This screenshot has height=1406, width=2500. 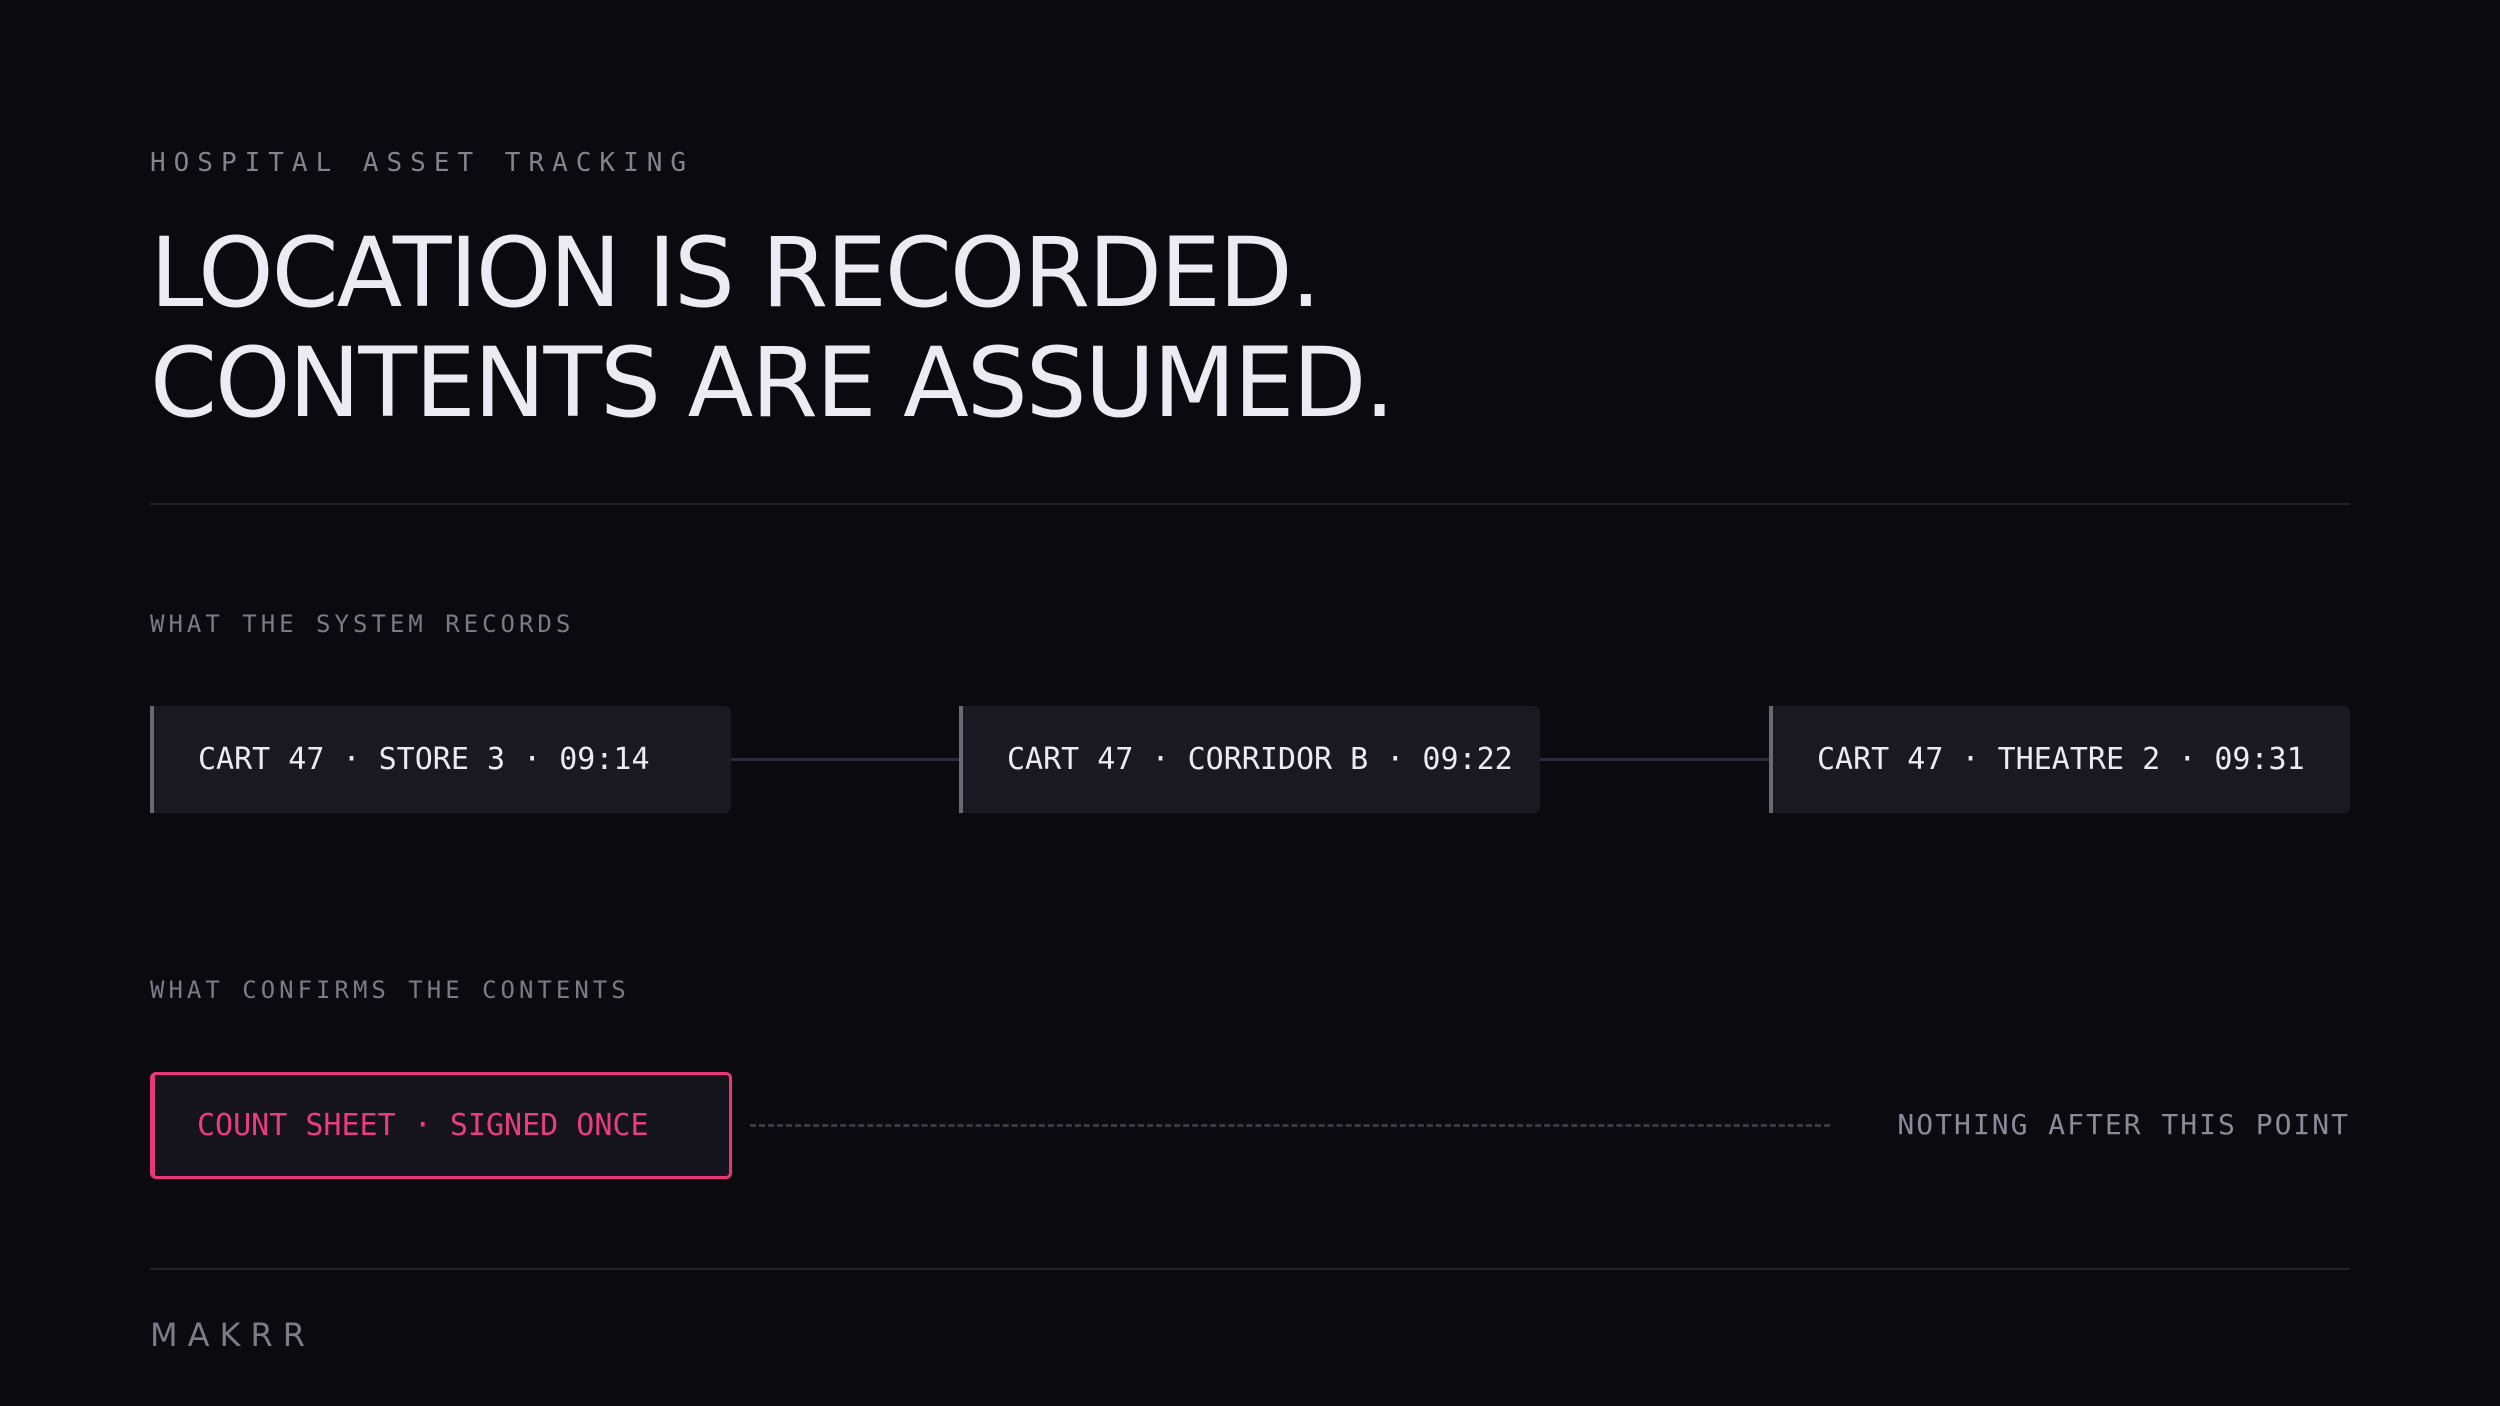 What do you see at coordinates (1250, 504) in the screenshot?
I see `top-divider` at bounding box center [1250, 504].